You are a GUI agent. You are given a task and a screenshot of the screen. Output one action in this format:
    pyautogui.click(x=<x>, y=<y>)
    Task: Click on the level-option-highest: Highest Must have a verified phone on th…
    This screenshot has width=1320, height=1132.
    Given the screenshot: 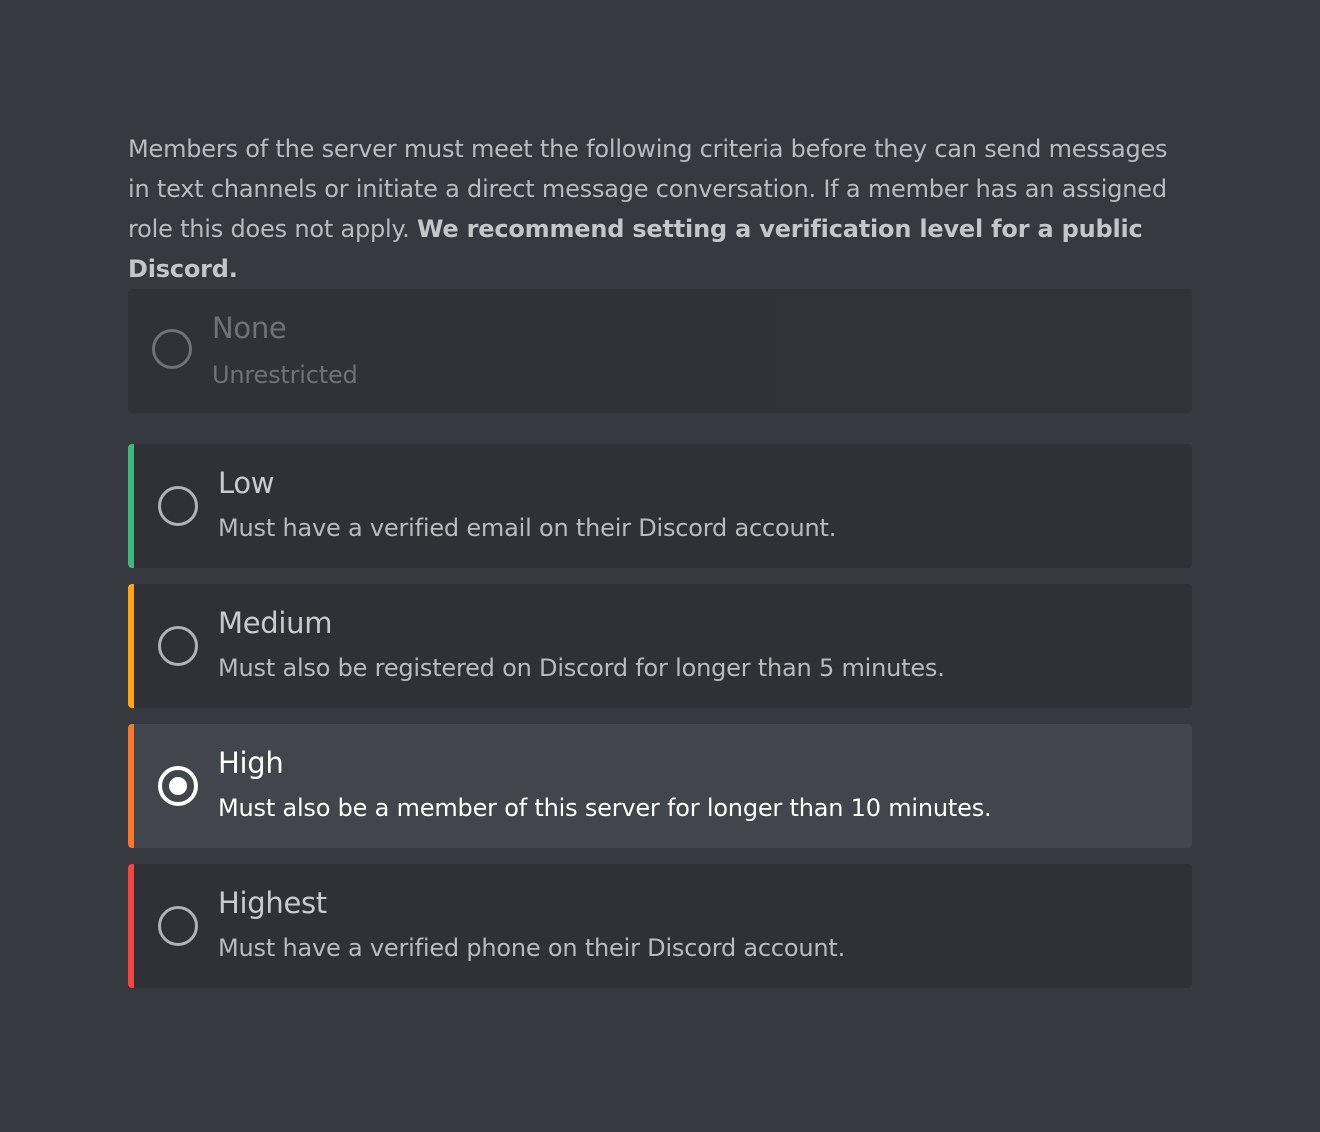 What is the action you would take?
    pyautogui.click(x=660, y=926)
    